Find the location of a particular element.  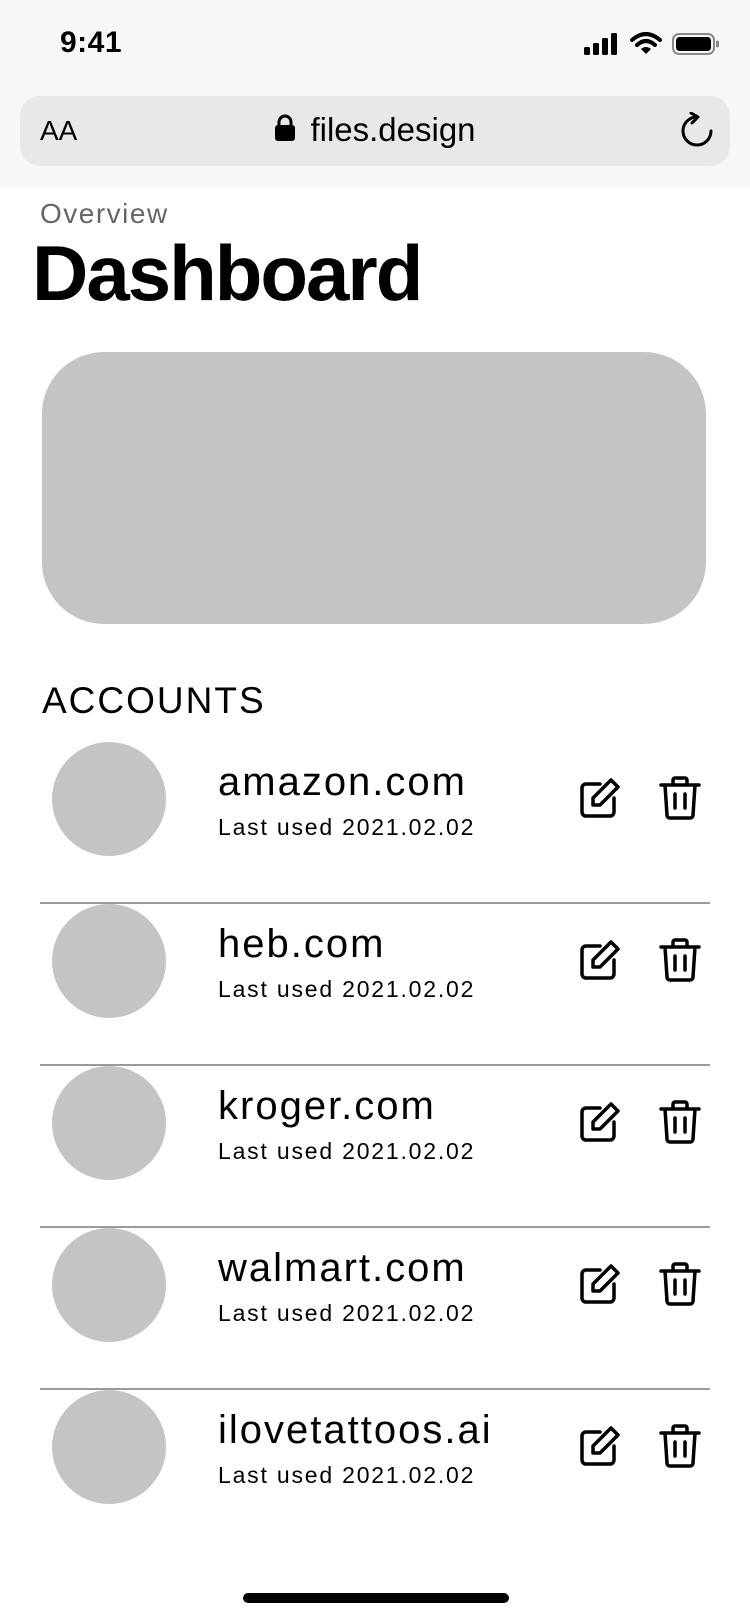

page-overline: Overview is located at coordinates (104, 213).